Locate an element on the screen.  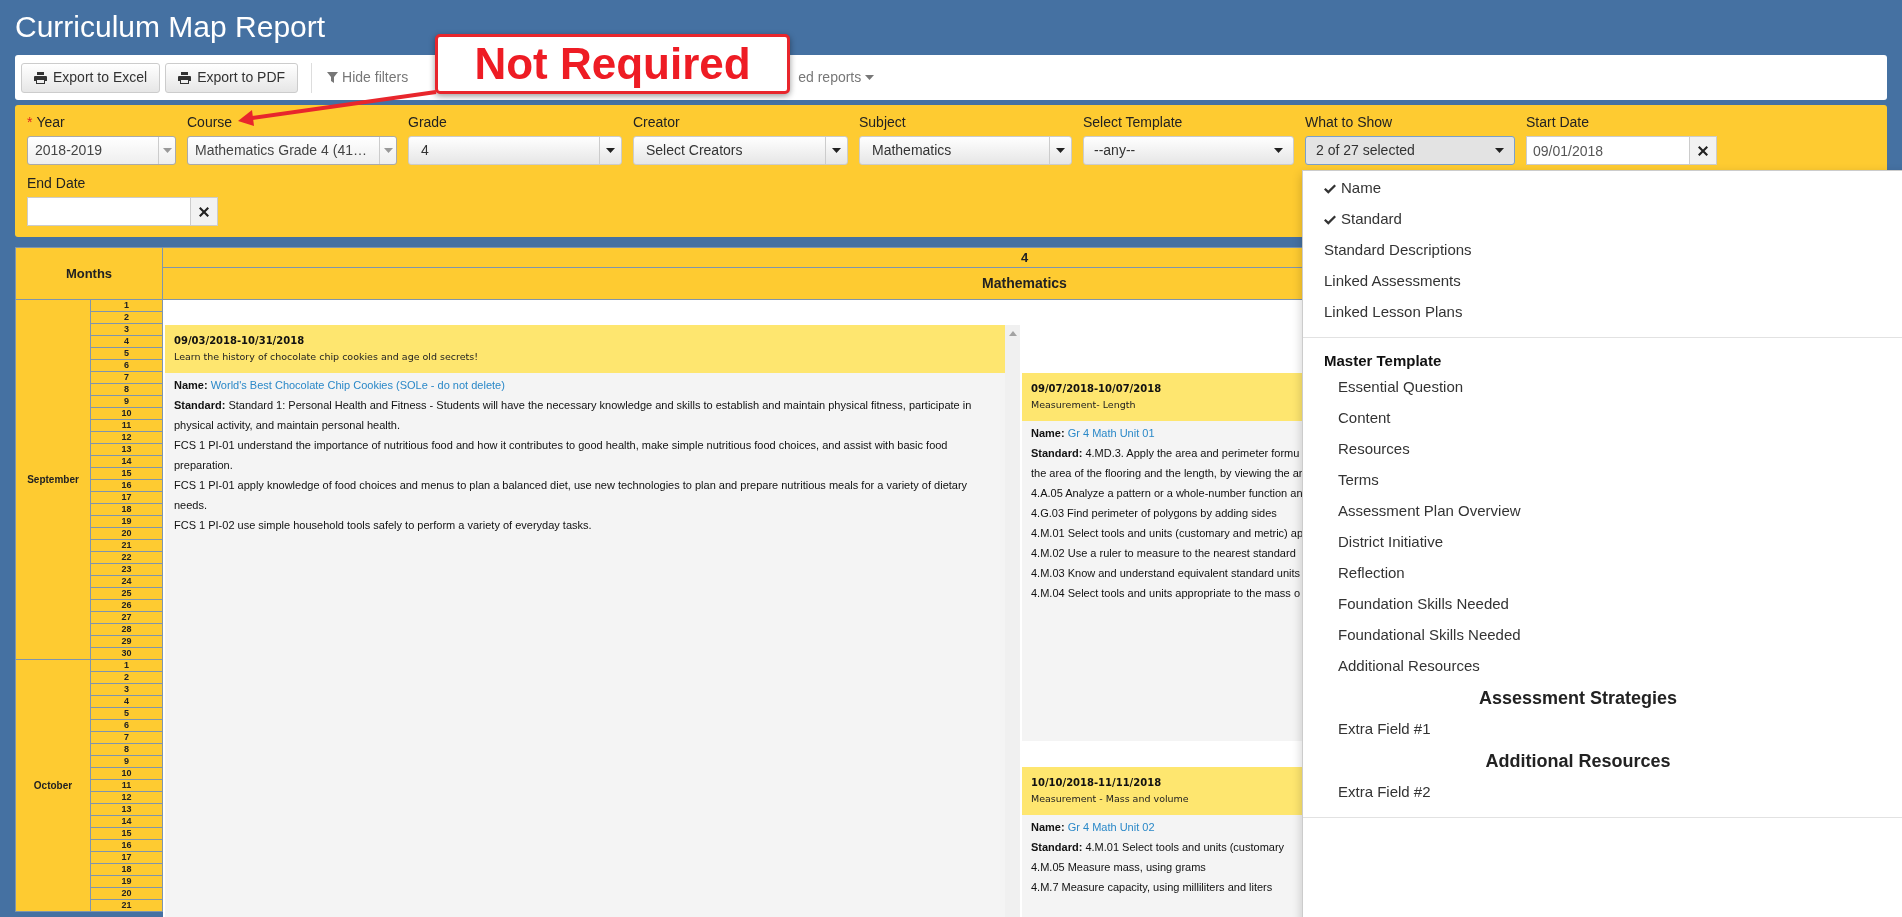
name-line: Name: Gr 4 Math Unit 01 is located at coordinates (1093, 433).